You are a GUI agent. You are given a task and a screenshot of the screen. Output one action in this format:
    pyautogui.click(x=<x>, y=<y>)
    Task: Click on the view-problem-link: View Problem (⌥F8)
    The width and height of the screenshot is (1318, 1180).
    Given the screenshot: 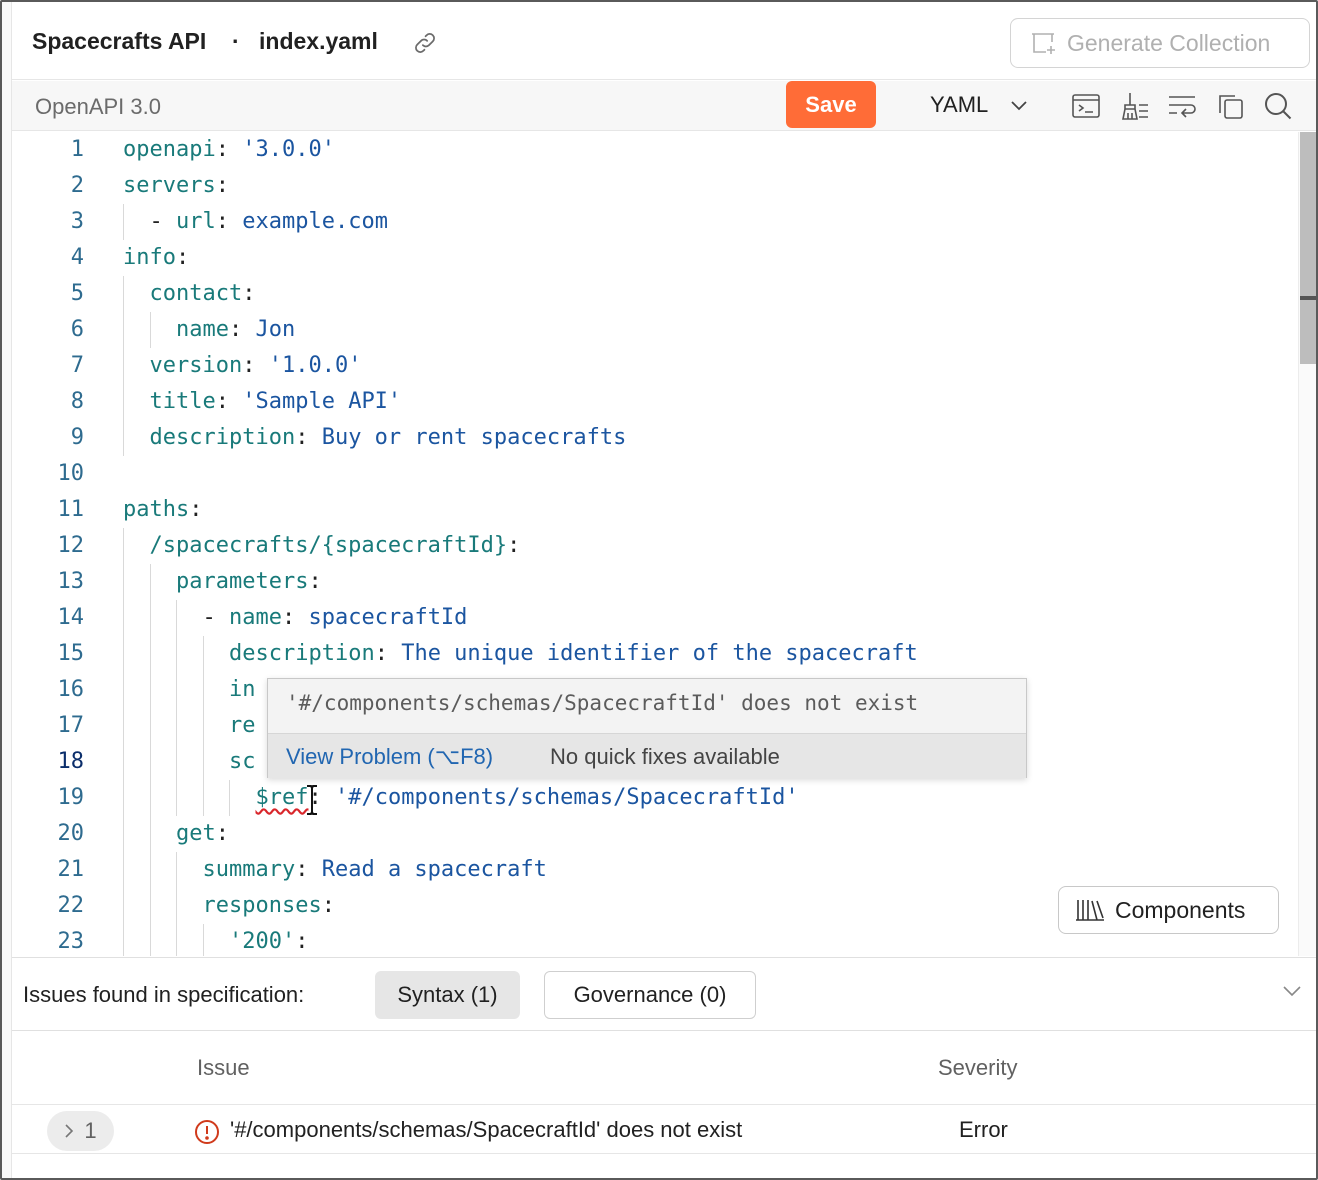 What is the action you would take?
    pyautogui.click(x=389, y=757)
    